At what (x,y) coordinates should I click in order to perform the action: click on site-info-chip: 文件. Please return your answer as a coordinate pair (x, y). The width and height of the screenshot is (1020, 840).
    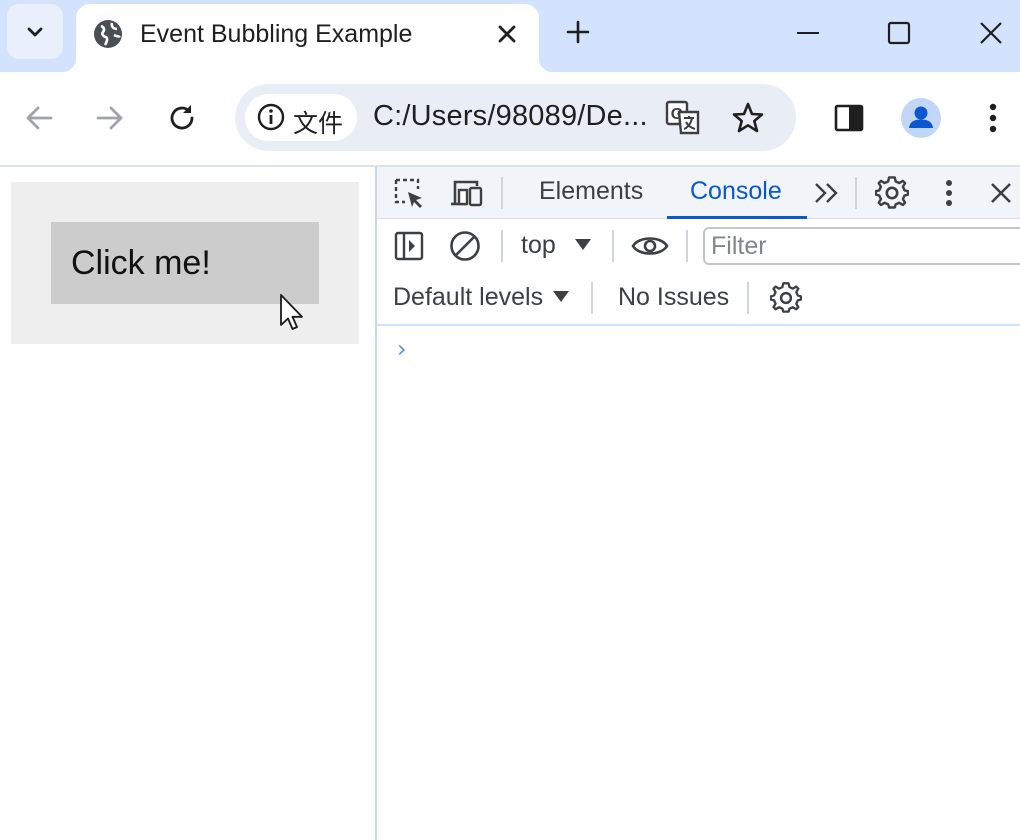
    Looking at the image, I should click on (301, 117).